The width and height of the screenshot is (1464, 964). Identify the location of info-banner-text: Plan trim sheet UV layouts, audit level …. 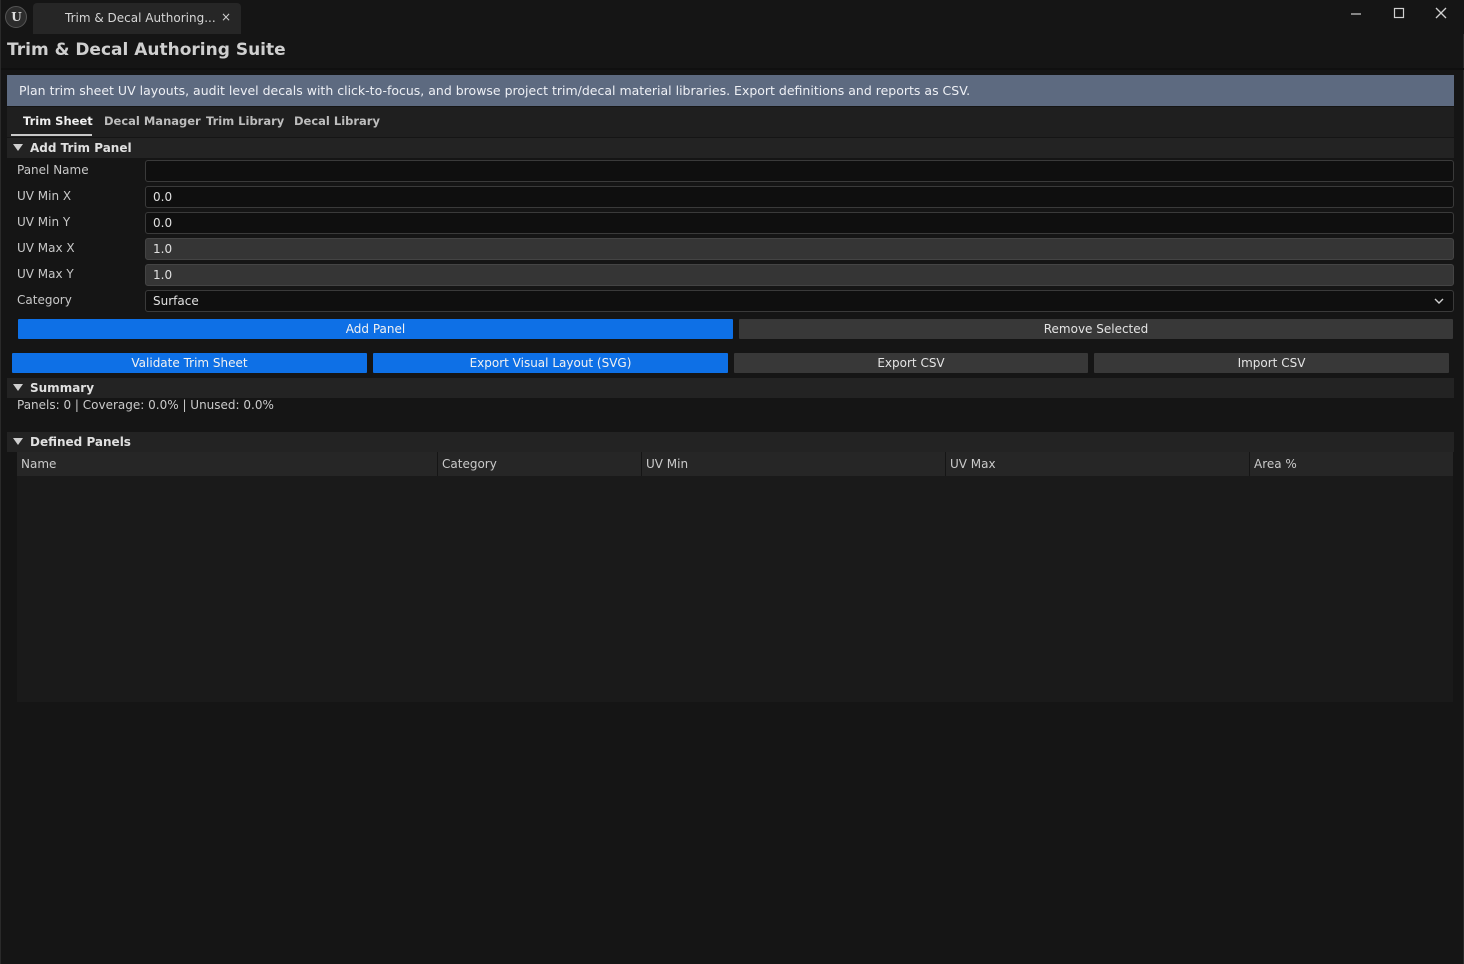
(495, 90).